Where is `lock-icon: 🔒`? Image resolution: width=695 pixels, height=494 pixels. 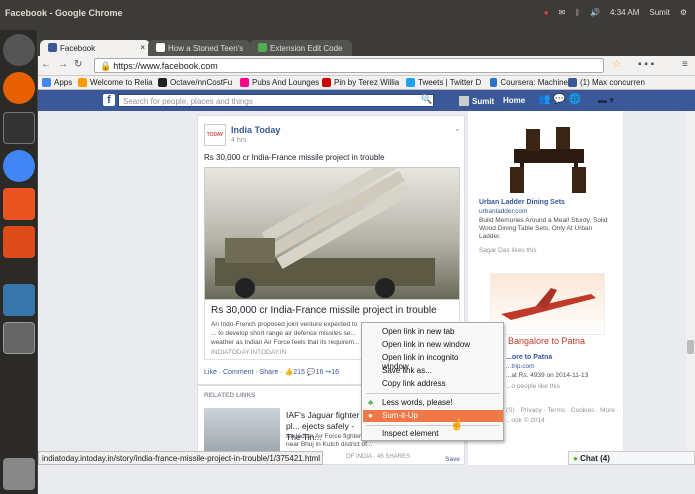
lock-icon: 🔒 is located at coordinates (106, 66).